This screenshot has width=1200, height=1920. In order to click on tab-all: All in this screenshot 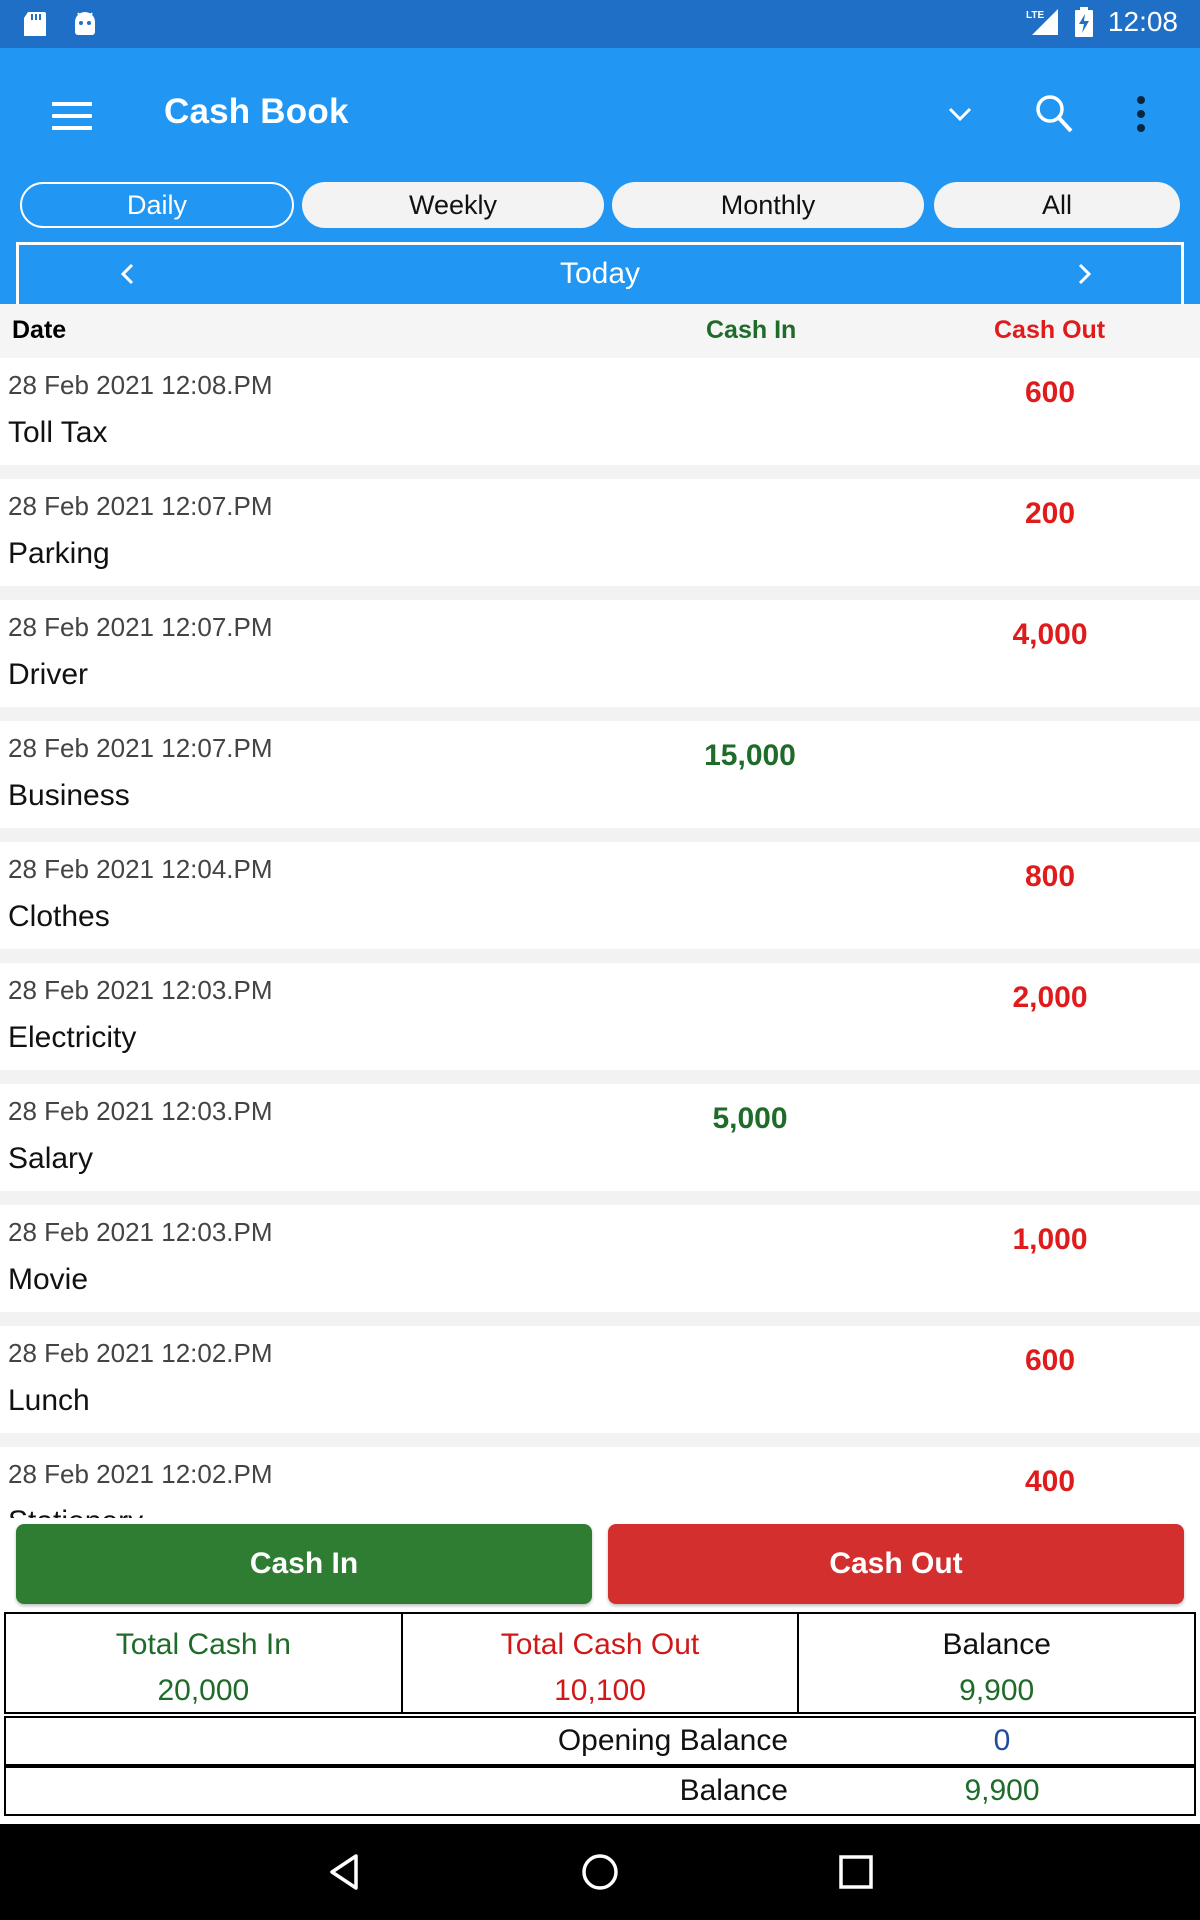, I will do `click(1057, 205)`.